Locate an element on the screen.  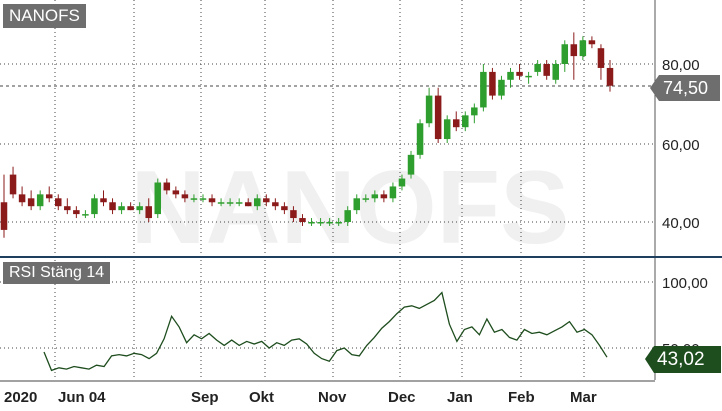
x-label-nov: Nov is located at coordinates (332, 397).